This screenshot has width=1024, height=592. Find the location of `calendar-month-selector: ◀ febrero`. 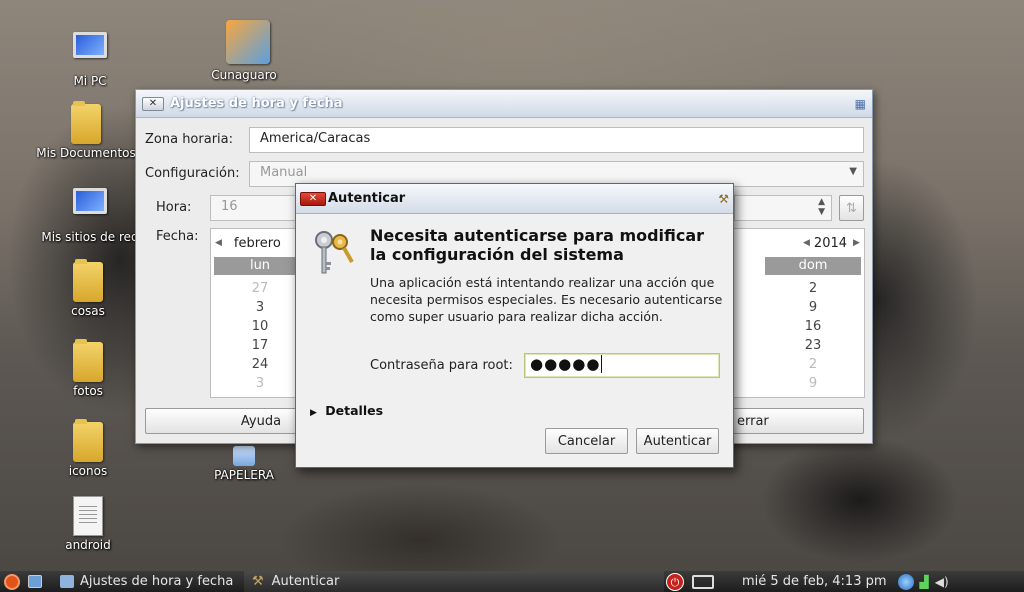

calendar-month-selector: ◀ febrero is located at coordinates (248, 243).